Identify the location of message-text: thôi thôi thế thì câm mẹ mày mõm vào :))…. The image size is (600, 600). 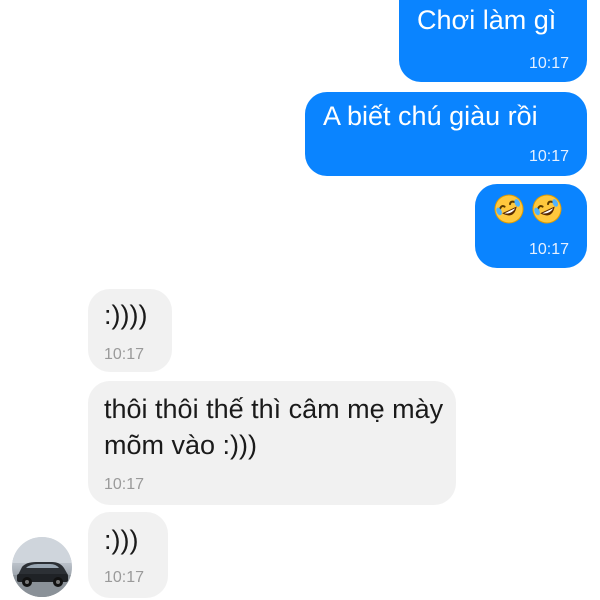
(274, 427).